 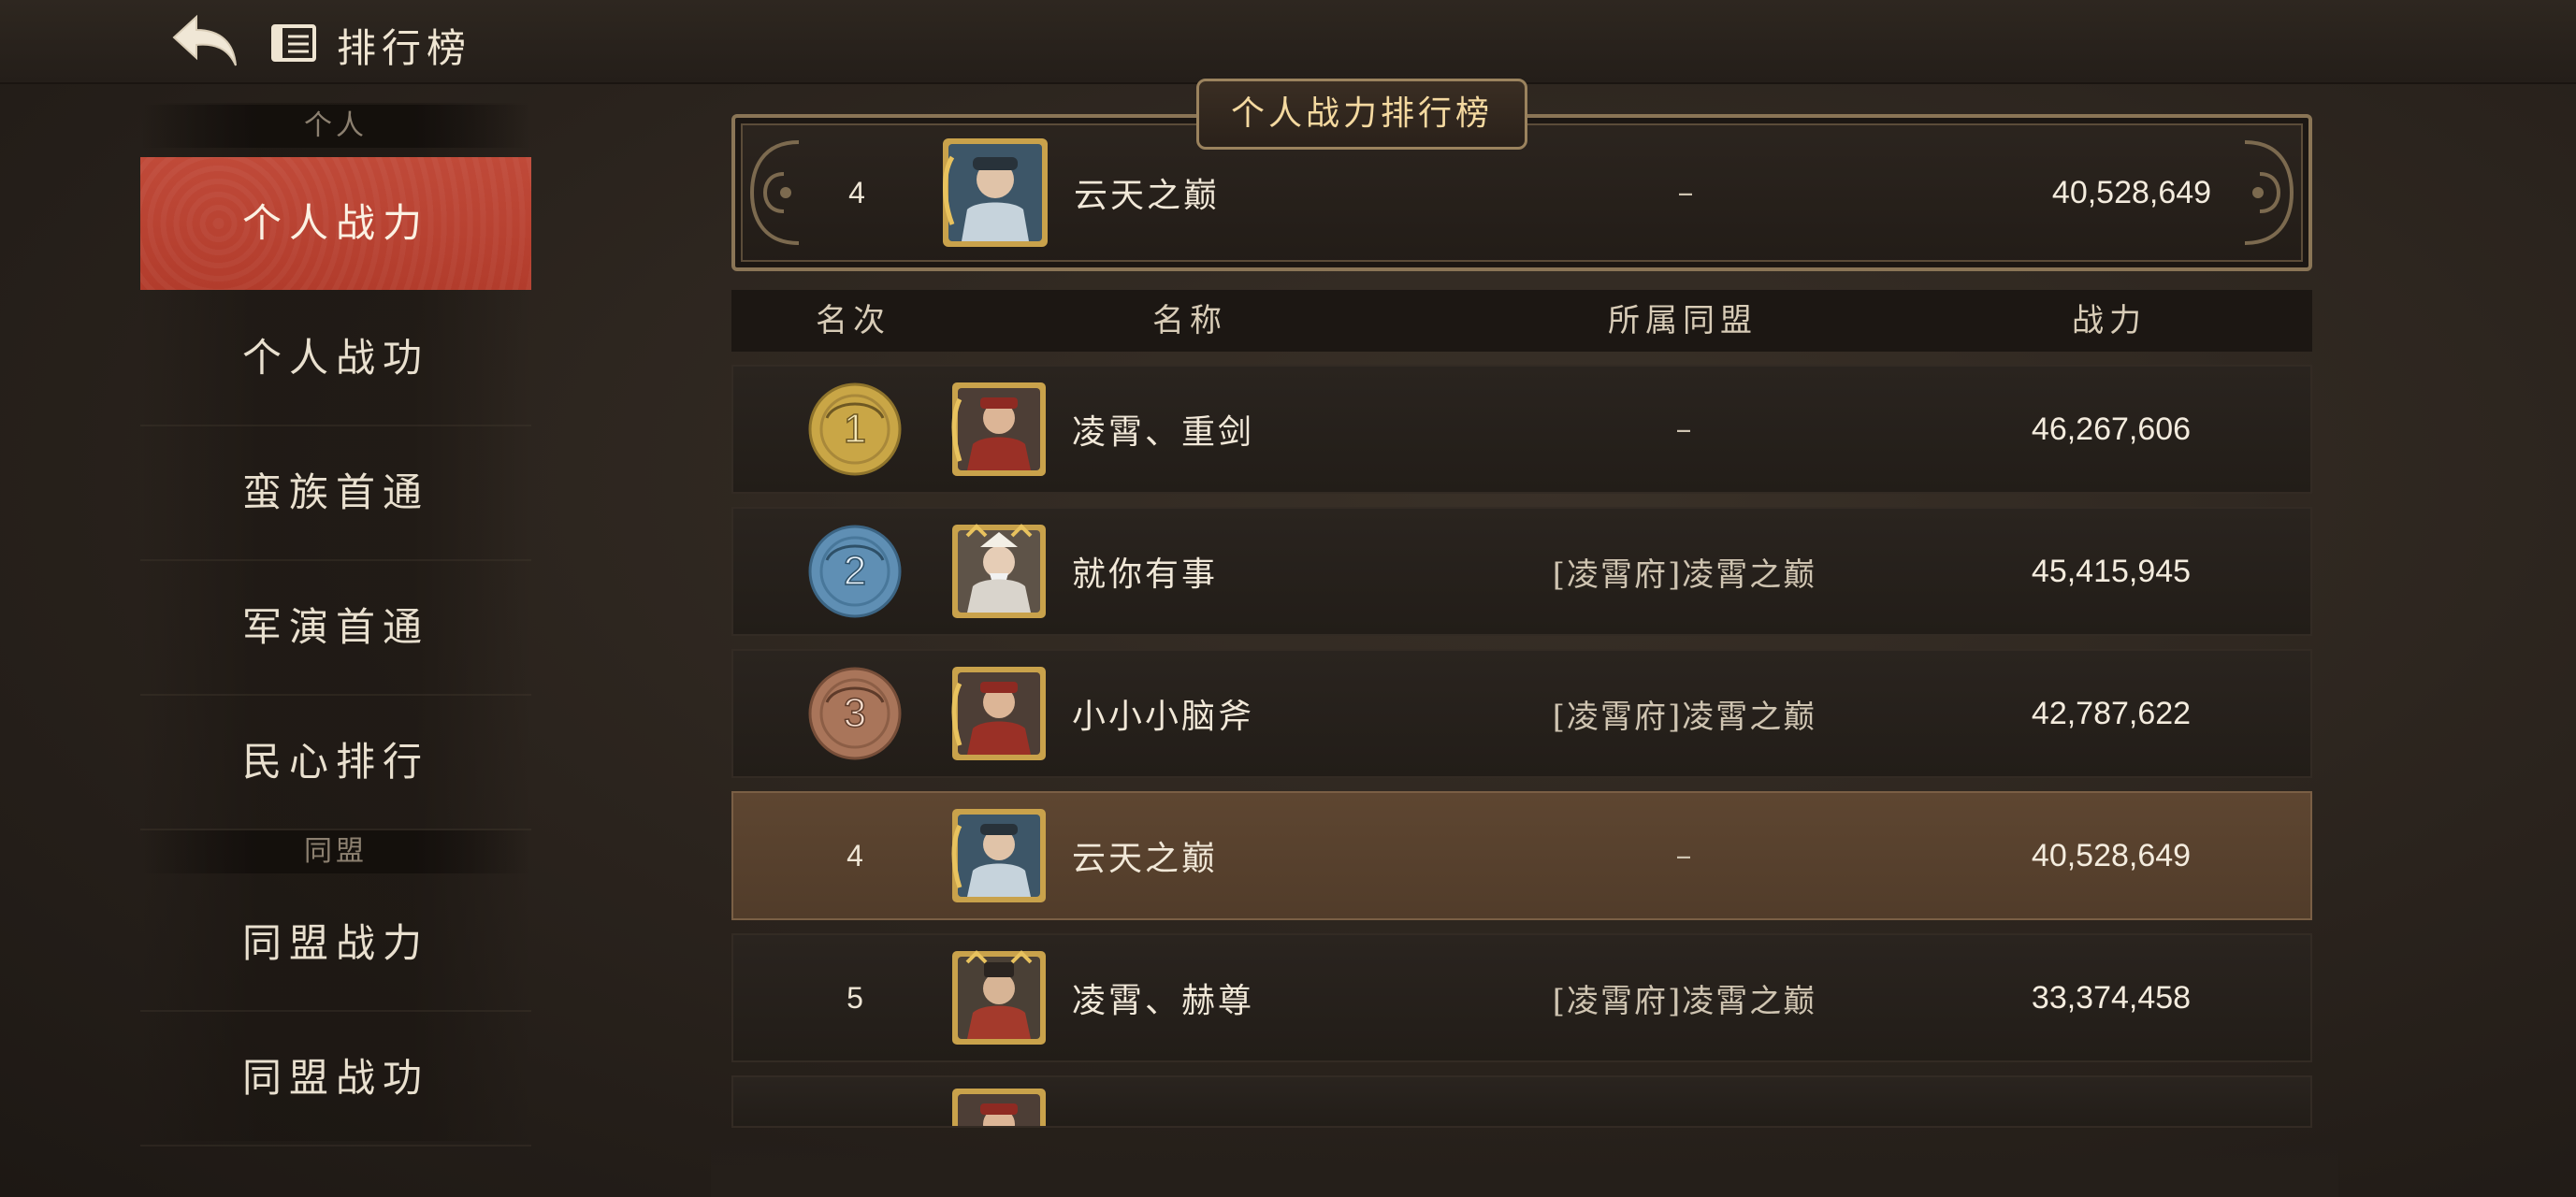 I want to click on nav-item-personal-merit: 个人战功, so click(x=335, y=359).